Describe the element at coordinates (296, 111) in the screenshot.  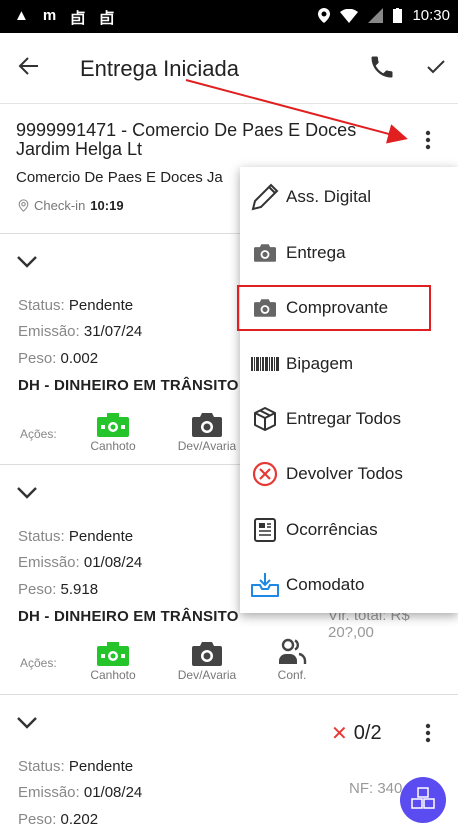
I see `annotation-arrow` at that location.